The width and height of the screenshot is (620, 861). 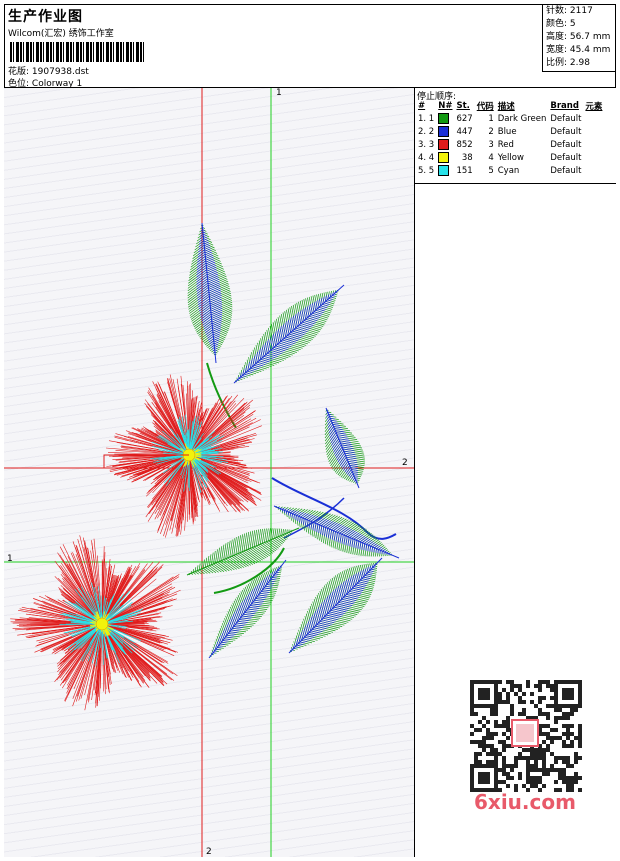 What do you see at coordinates (464, 131) in the screenshot?
I see `row-stitches: 447` at bounding box center [464, 131].